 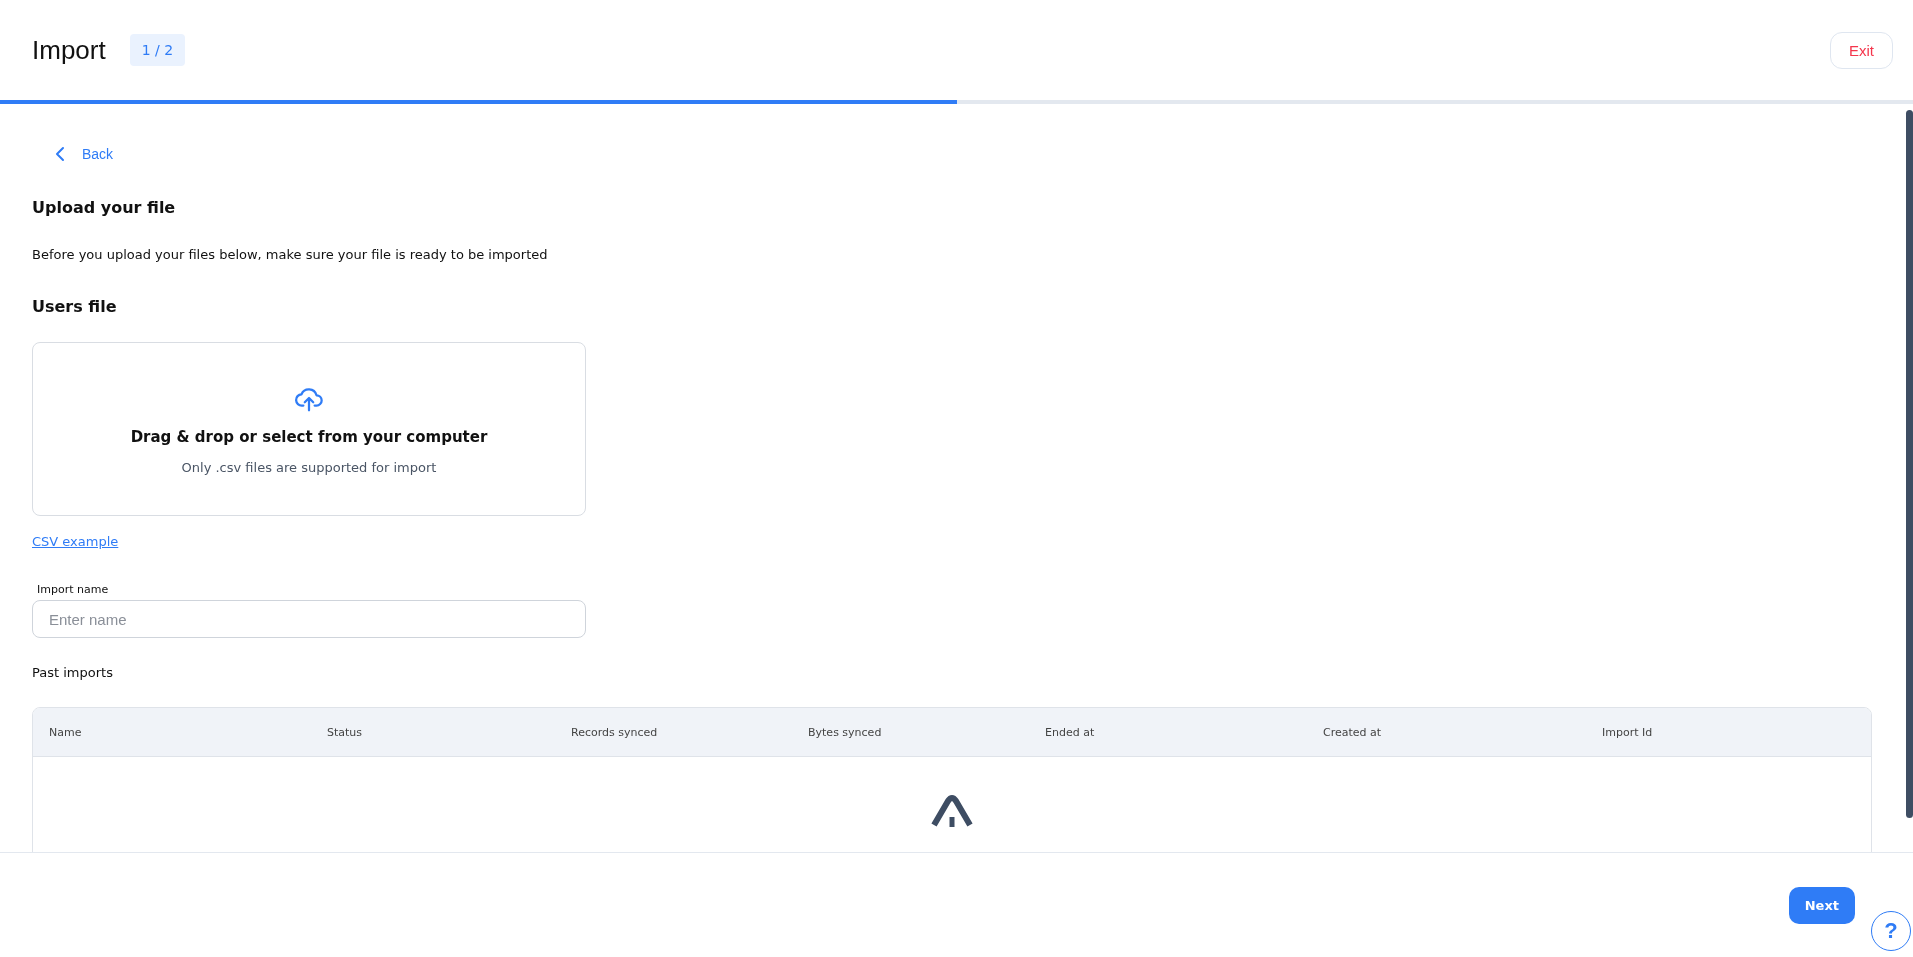 I want to click on import-name-input: Enter name, so click(x=309, y=619).